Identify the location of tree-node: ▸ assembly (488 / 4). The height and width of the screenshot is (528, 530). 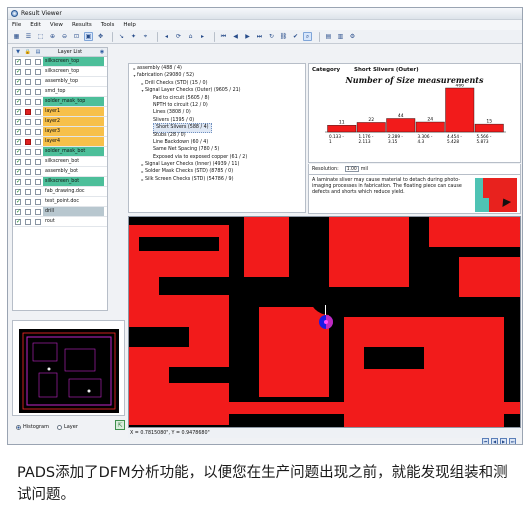
(217, 68).